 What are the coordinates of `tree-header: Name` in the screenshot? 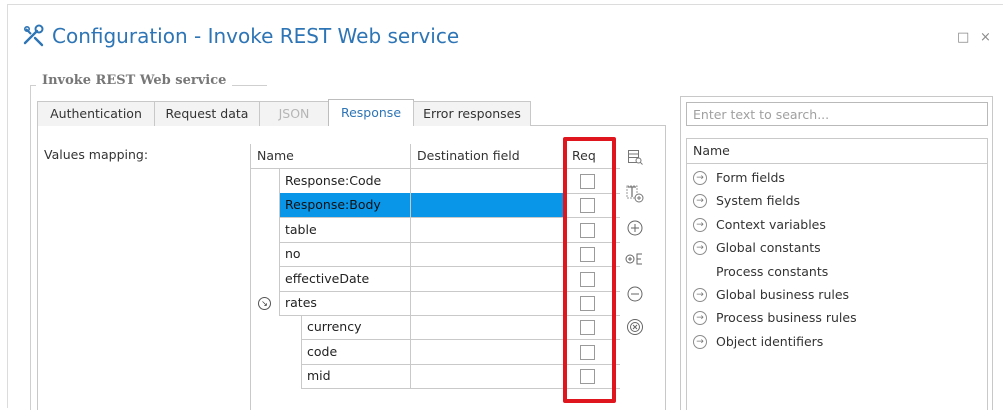 It's located at (837, 151).